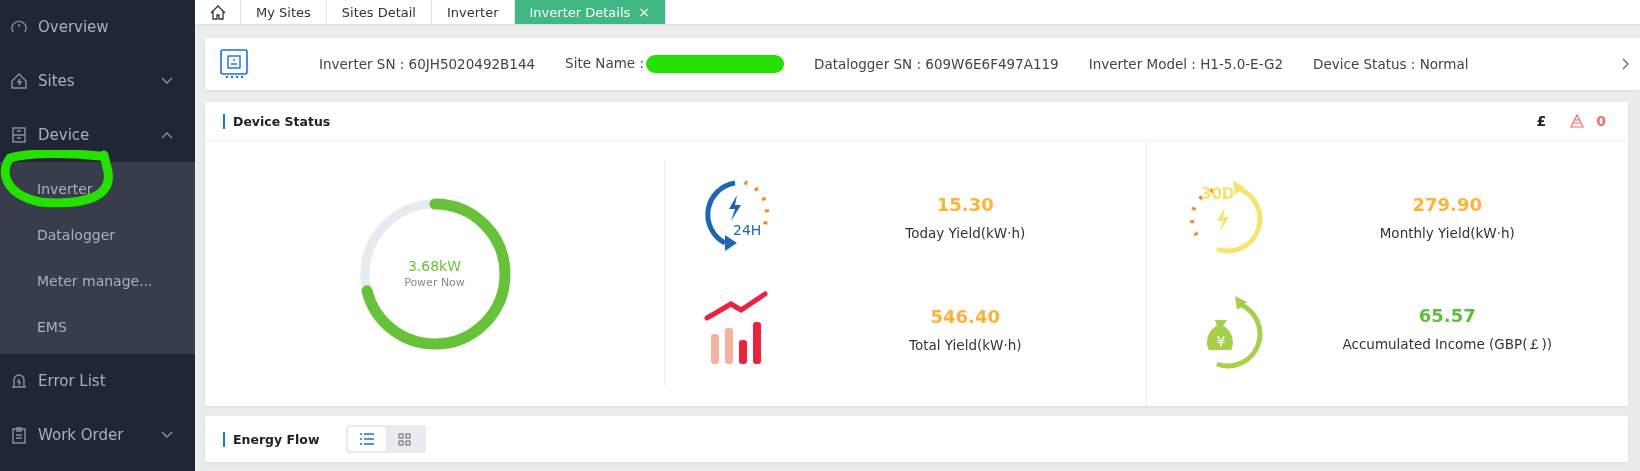  What do you see at coordinates (97, 81) in the screenshot?
I see `sidebar-item: Sites` at bounding box center [97, 81].